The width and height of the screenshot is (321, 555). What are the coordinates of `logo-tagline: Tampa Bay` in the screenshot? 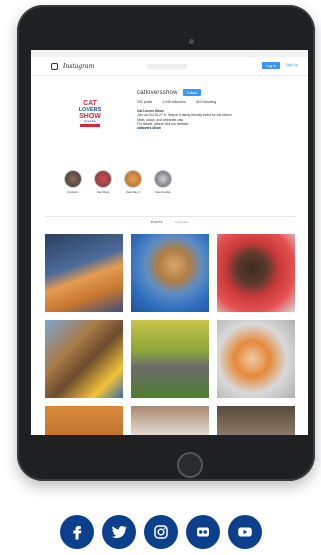 It's located at (90, 121).